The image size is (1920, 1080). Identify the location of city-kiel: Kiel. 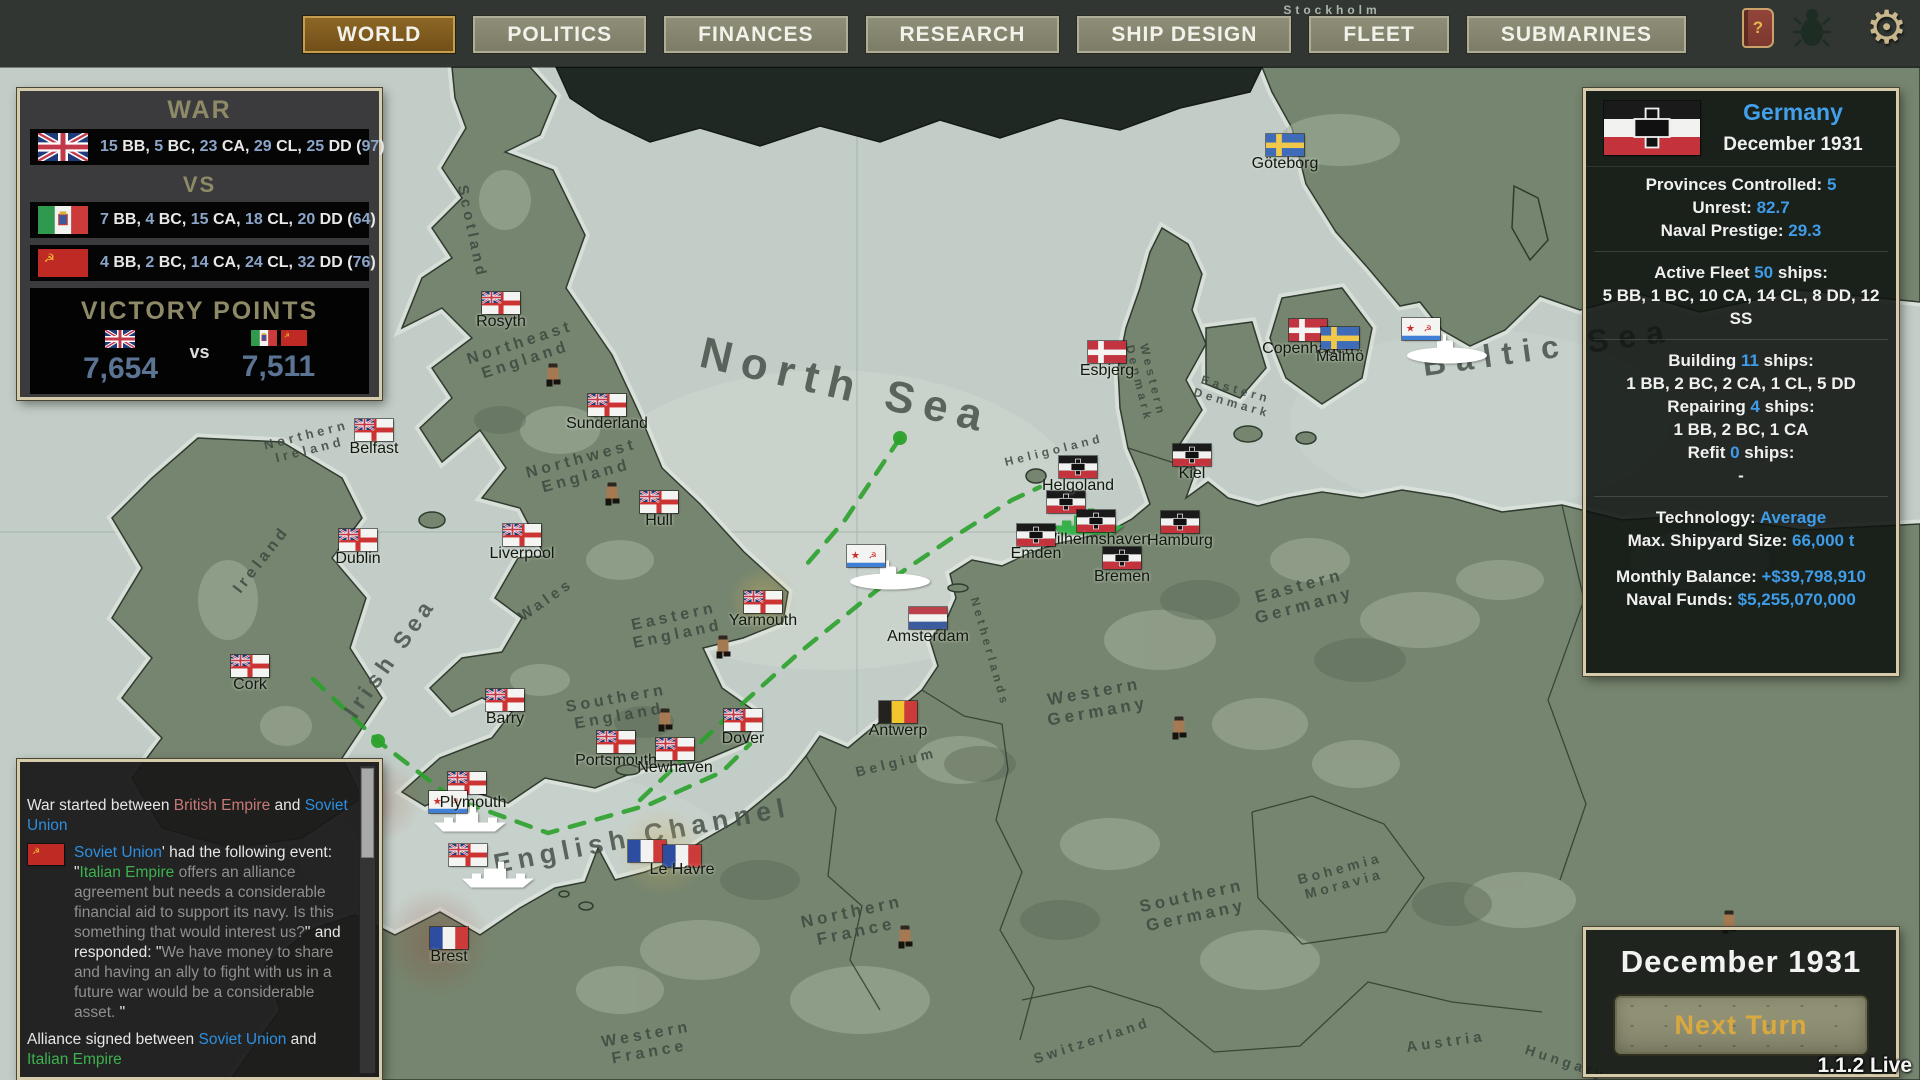
(1192, 463).